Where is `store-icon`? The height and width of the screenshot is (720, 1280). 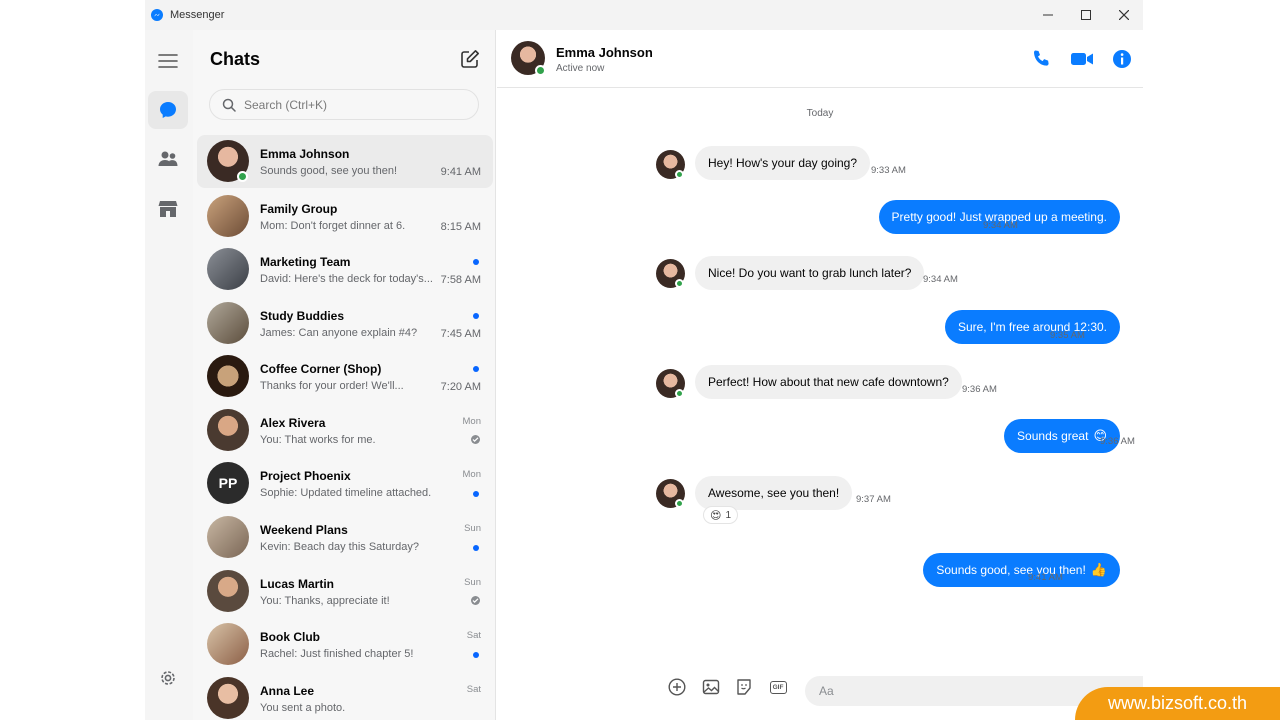
store-icon is located at coordinates (168, 209).